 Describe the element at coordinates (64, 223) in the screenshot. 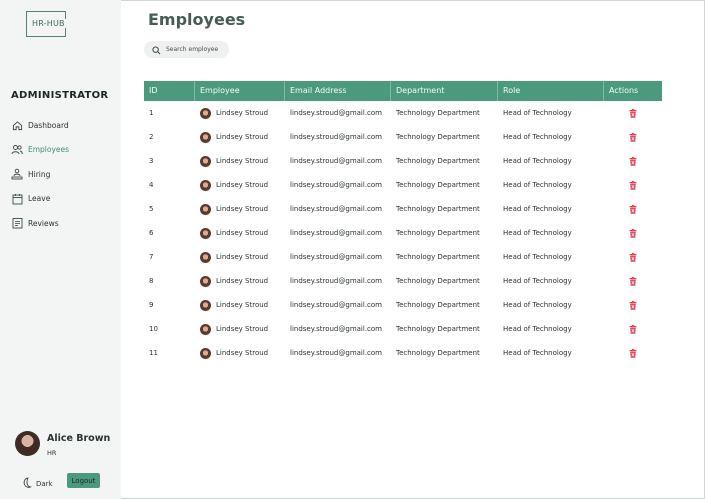

I see `sidebar-item-reviews: Reviews` at that location.